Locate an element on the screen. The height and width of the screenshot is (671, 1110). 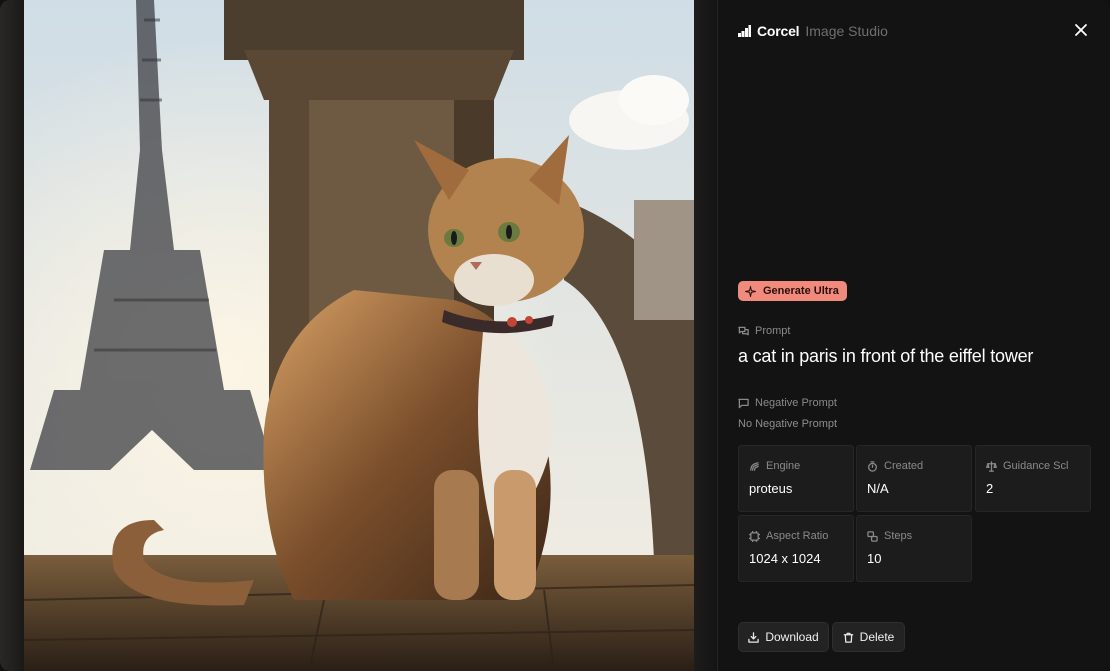
detail-label: Steps is located at coordinates (898, 536).